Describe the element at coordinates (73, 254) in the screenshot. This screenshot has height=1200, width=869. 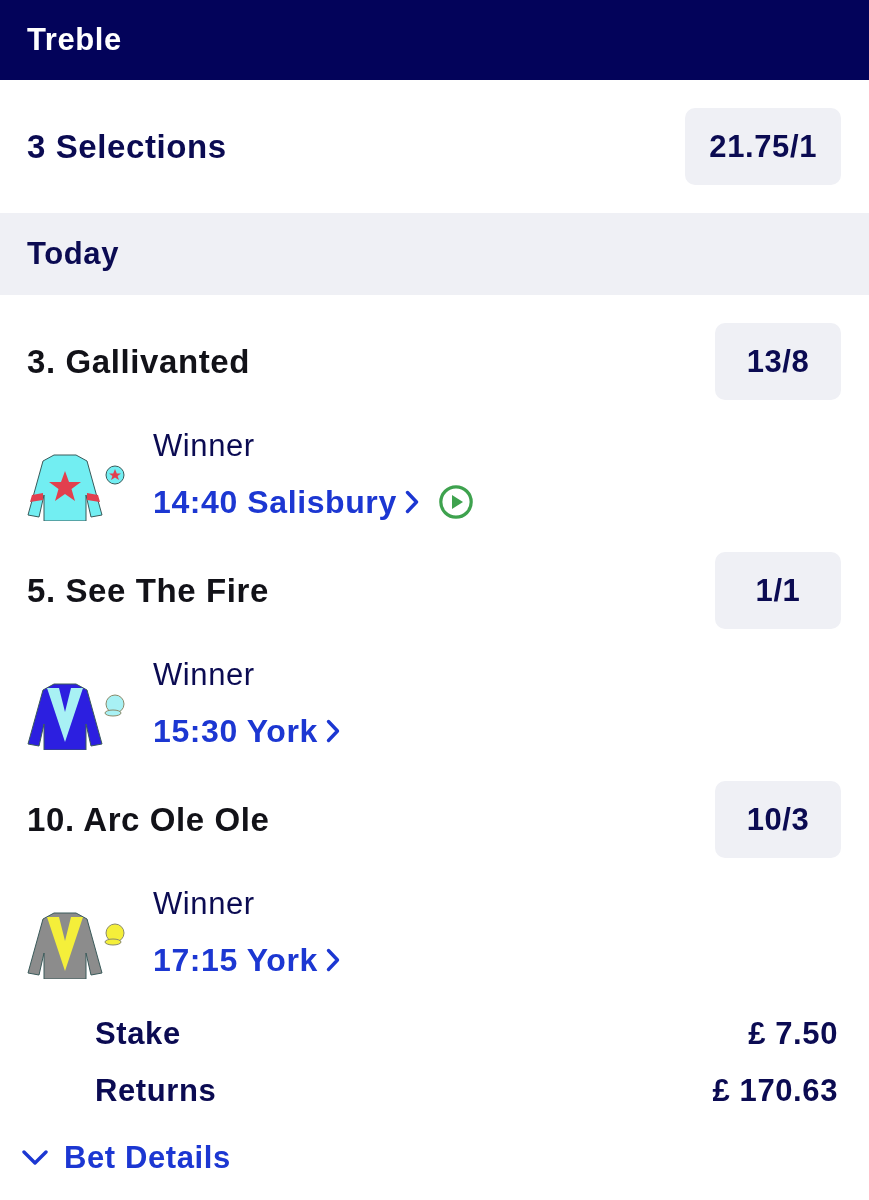
I see `section-title: Today` at that location.